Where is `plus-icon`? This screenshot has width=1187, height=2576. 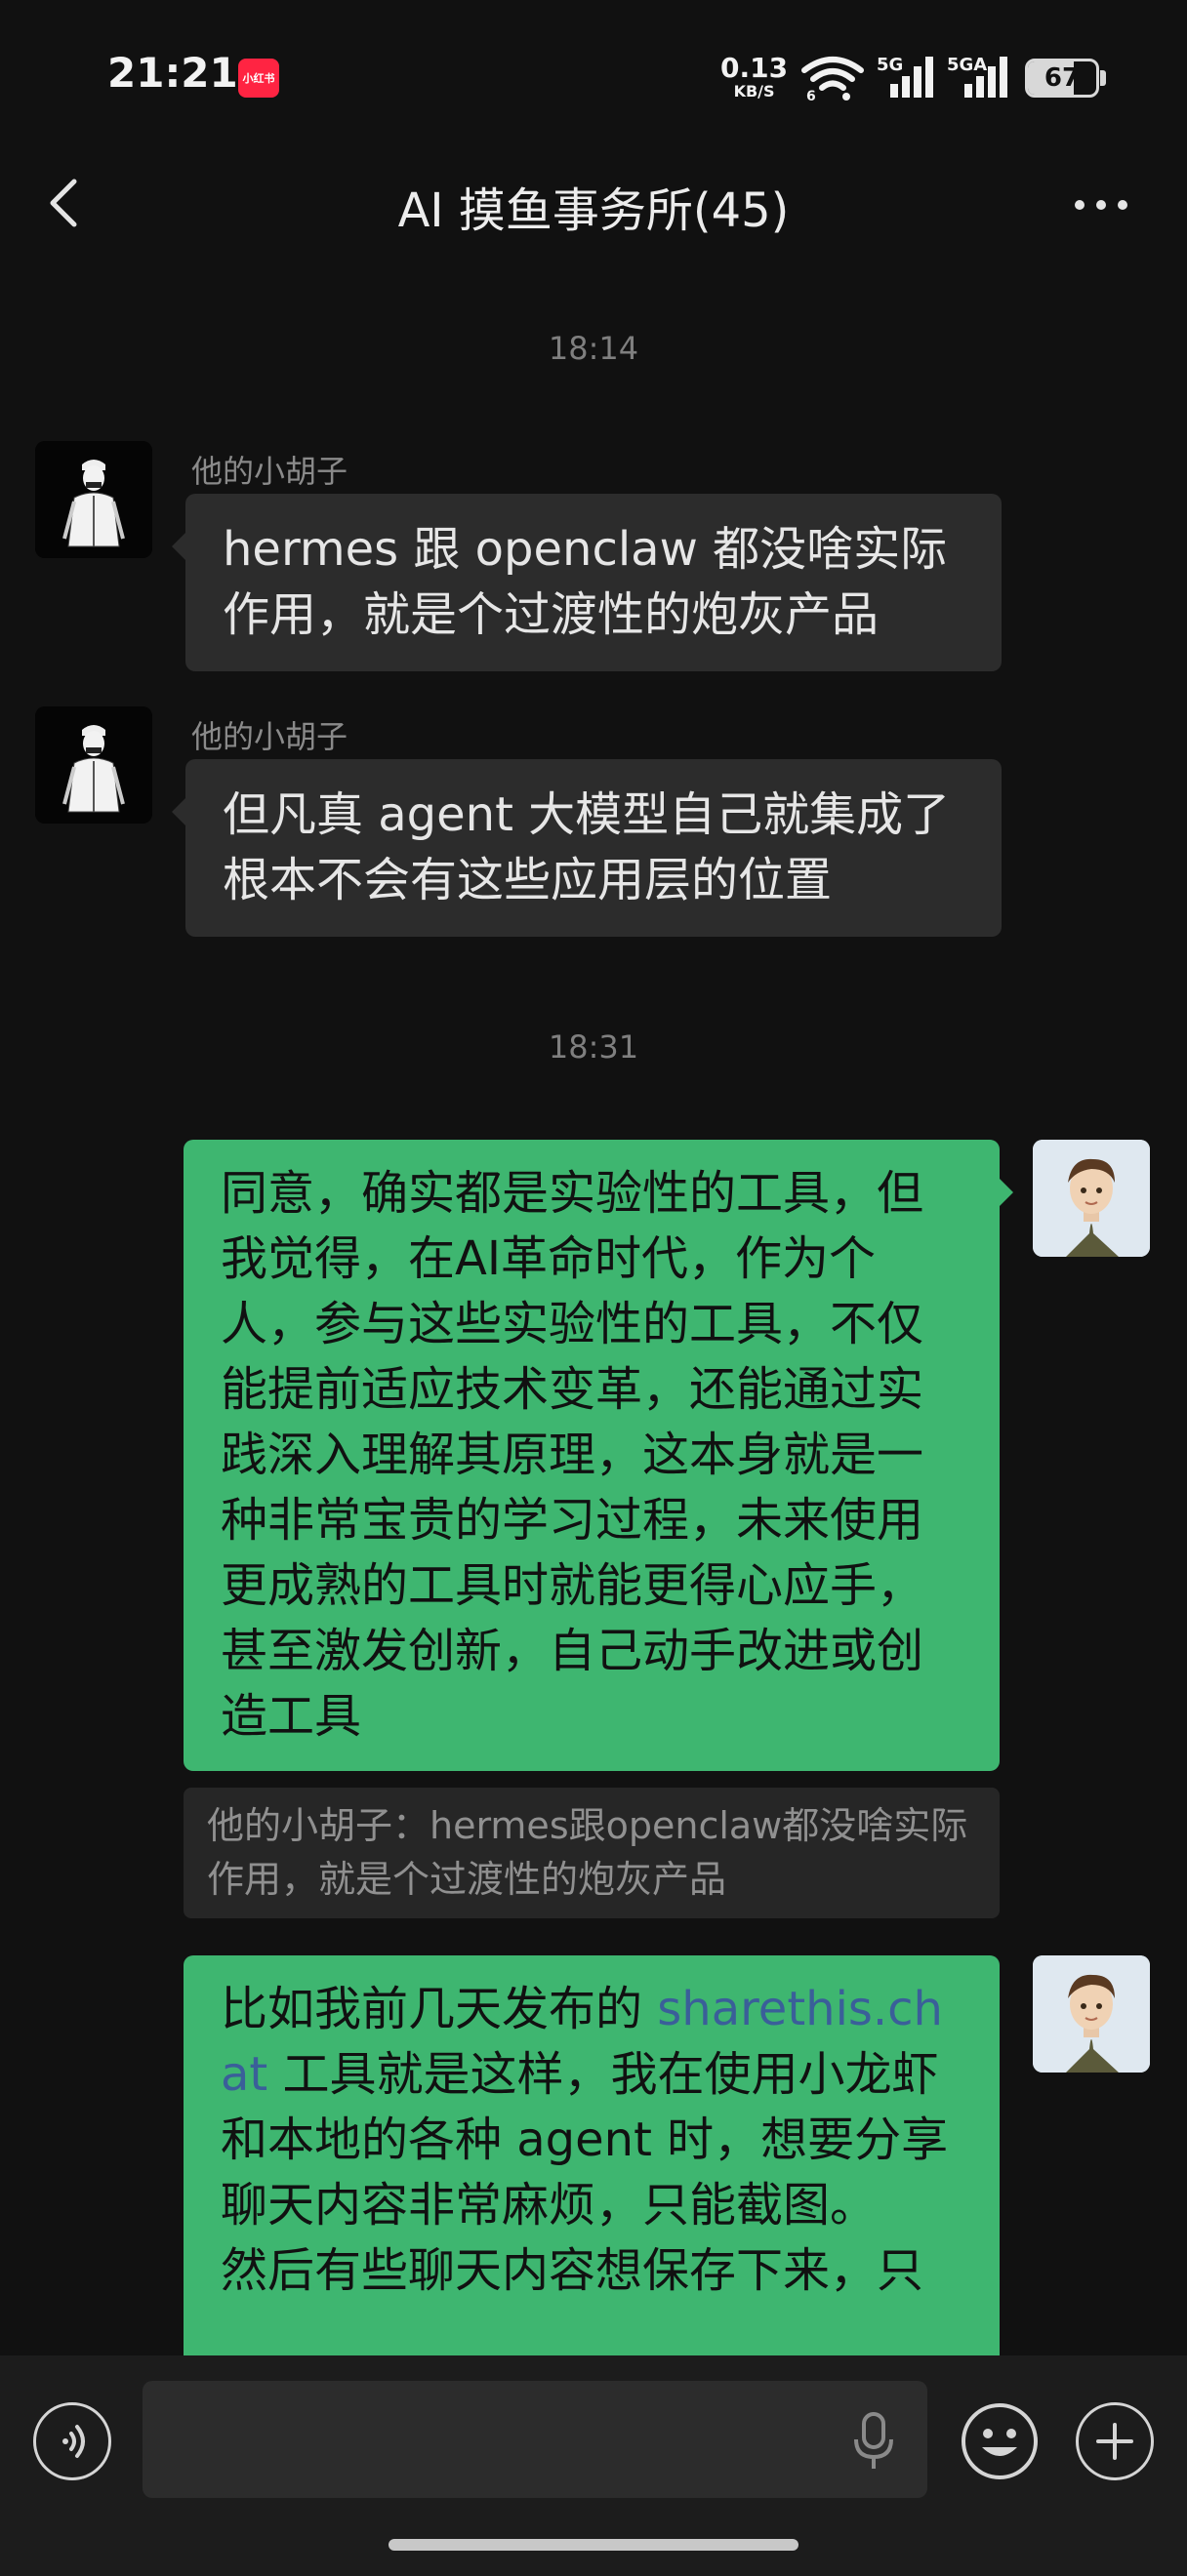
plus-icon is located at coordinates (1114, 2441).